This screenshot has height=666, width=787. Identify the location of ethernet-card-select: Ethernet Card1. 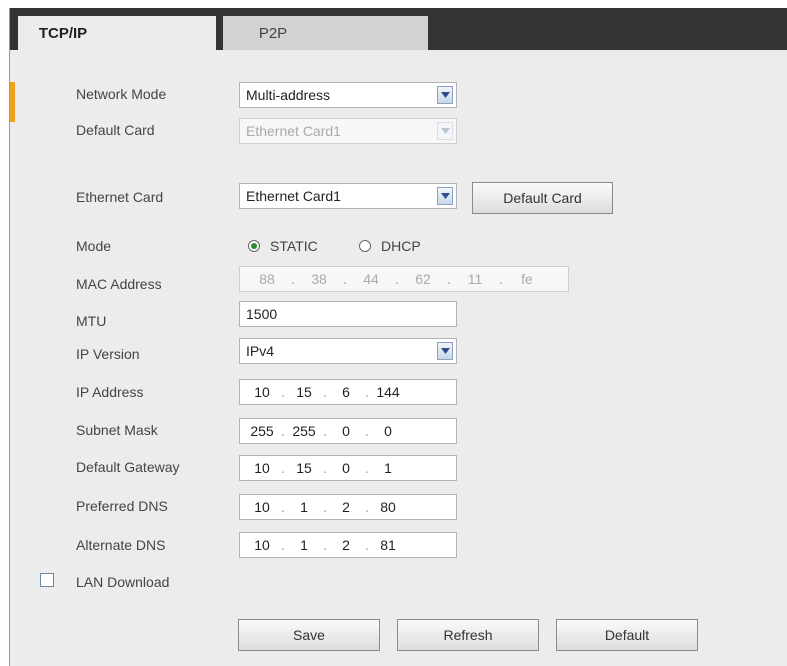
(348, 196).